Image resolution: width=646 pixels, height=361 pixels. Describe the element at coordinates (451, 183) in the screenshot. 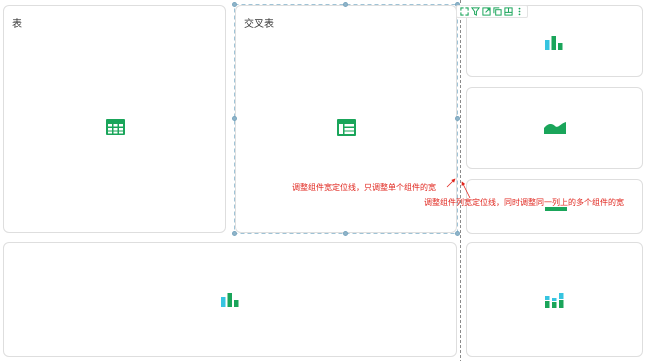

I see `annotation-arrow-single` at that location.